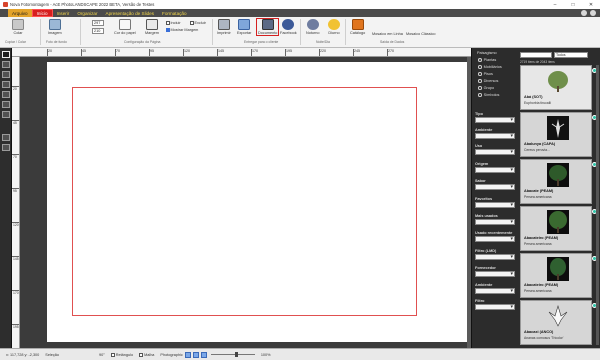  What do you see at coordinates (63, 13) in the screenshot?
I see `tab-inserir: Inserir` at bounding box center [63, 13].